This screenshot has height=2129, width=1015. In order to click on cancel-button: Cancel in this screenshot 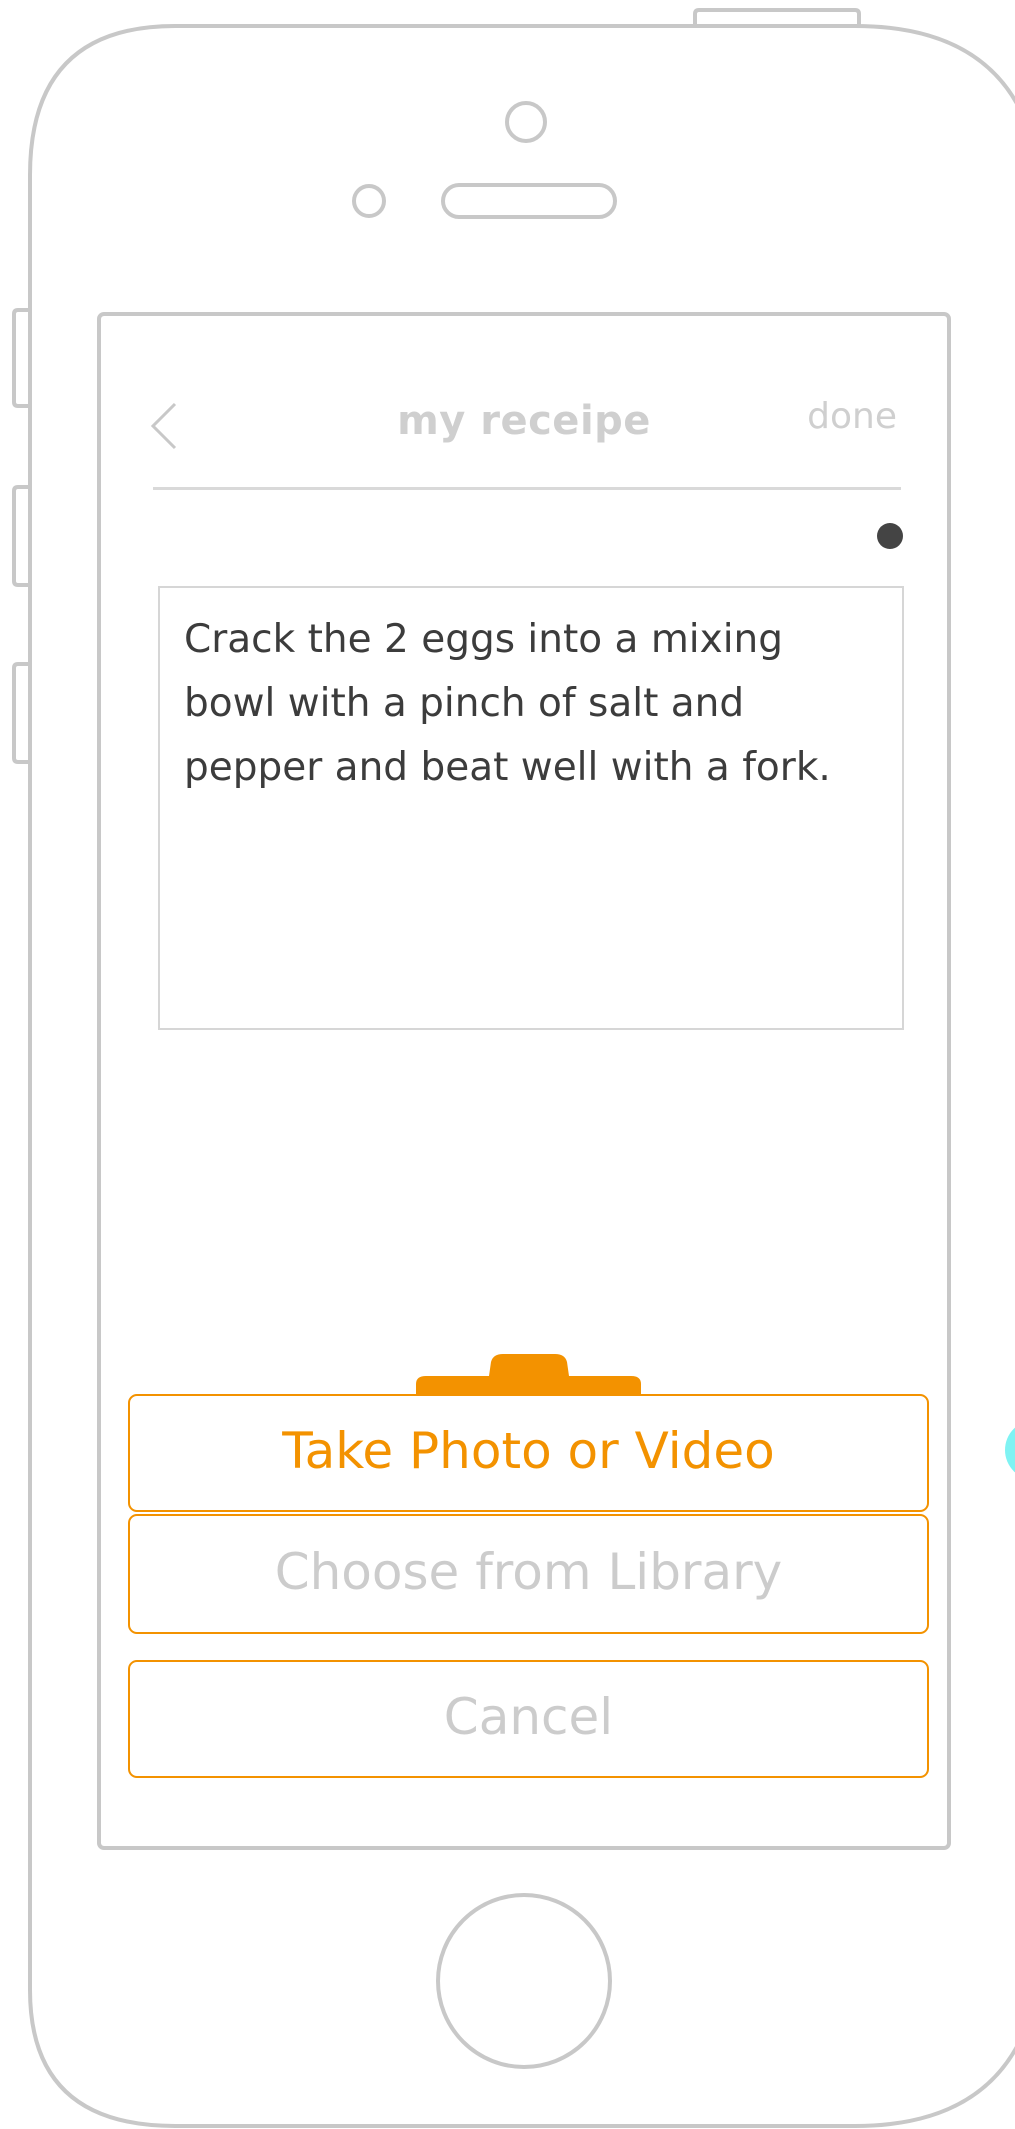, I will do `click(528, 1719)`.